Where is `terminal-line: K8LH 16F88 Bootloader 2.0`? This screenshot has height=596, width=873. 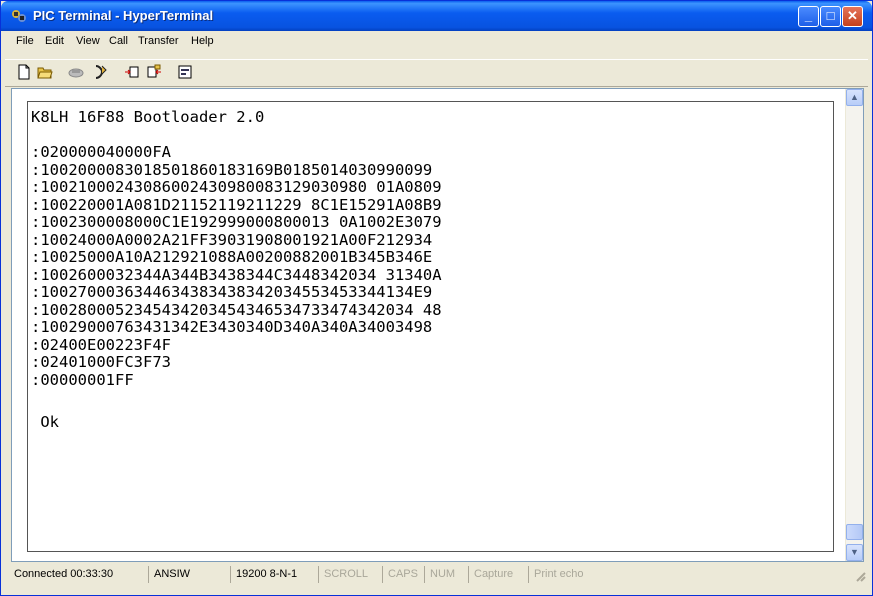 terminal-line: K8LH 16F88 Bootloader 2.0 is located at coordinates (148, 117).